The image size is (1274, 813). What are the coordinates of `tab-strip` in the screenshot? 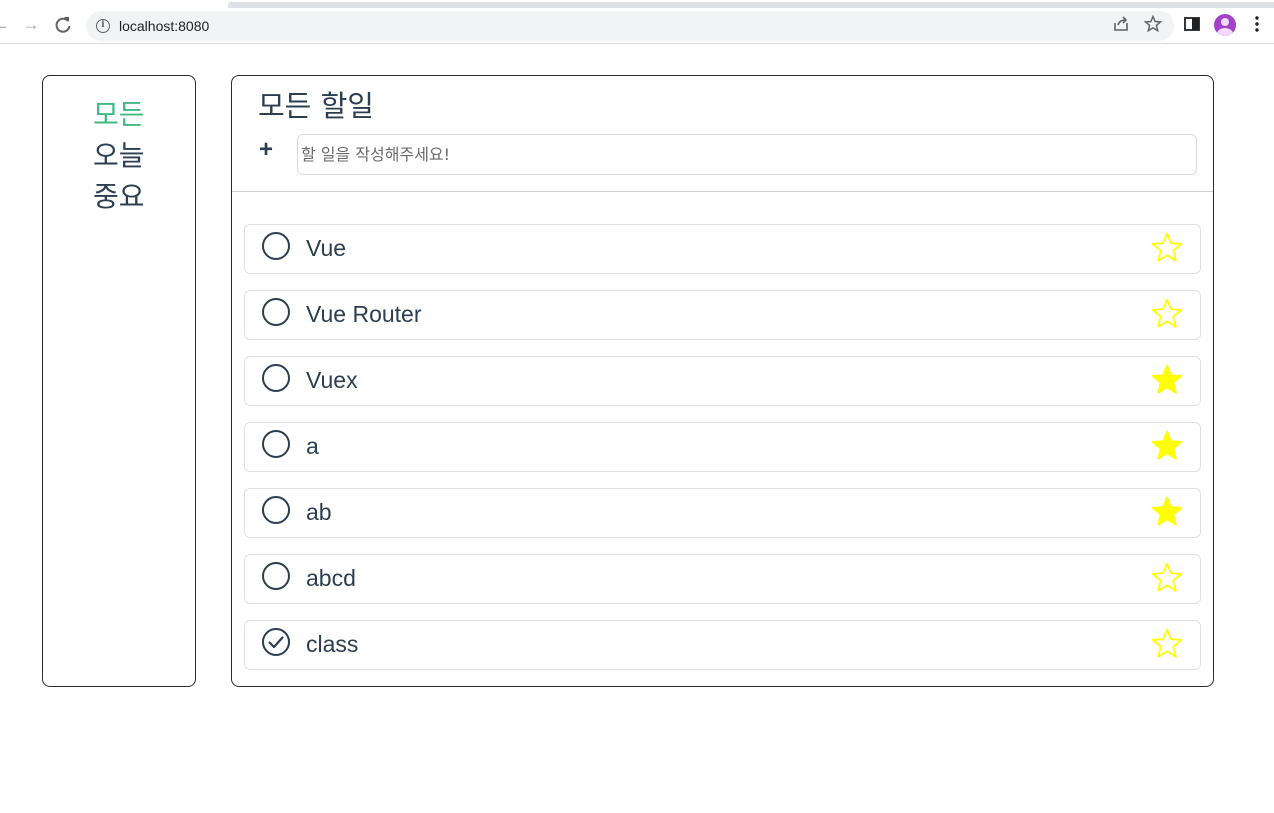 It's located at (637, 4).